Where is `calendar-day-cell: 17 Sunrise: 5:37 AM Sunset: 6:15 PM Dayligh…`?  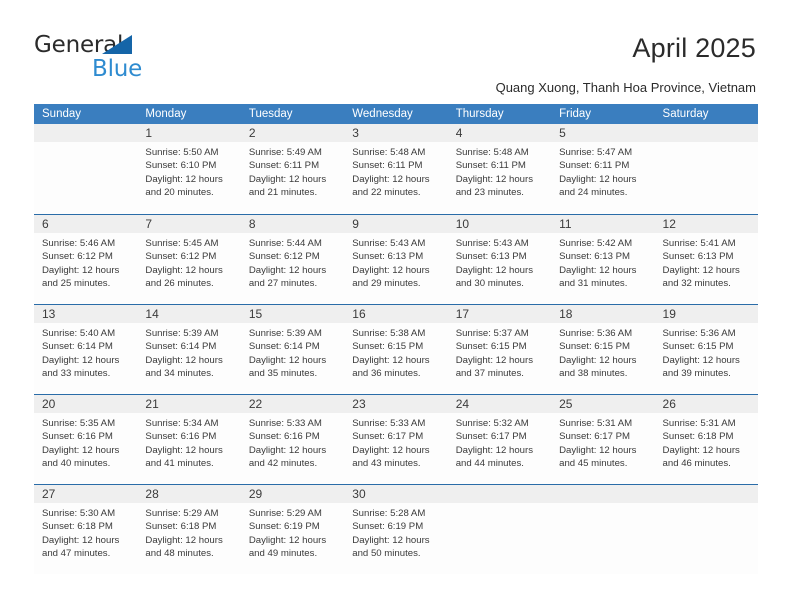 calendar-day-cell: 17 Sunrise: 5:37 AM Sunset: 6:15 PM Dayligh… is located at coordinates (499, 349).